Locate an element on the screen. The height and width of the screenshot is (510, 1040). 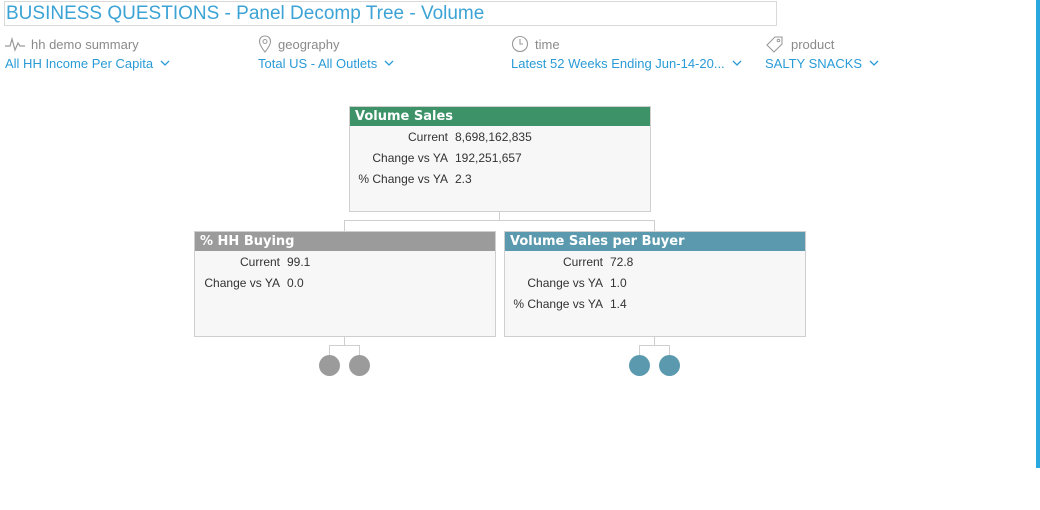
connector-left-children-h is located at coordinates (344, 345).